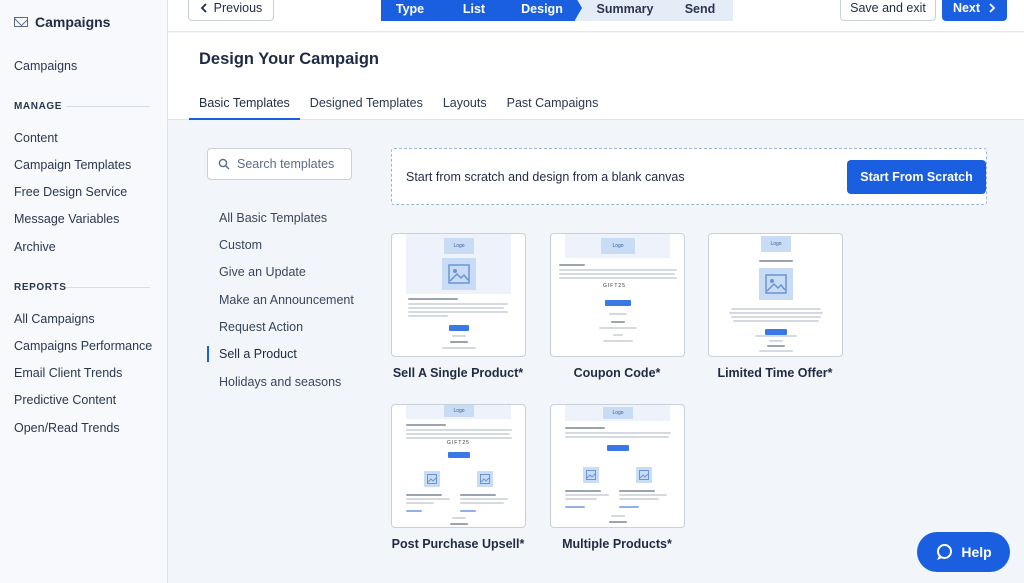 The image size is (1024, 583). I want to click on step-send: Send, so click(700, 10).